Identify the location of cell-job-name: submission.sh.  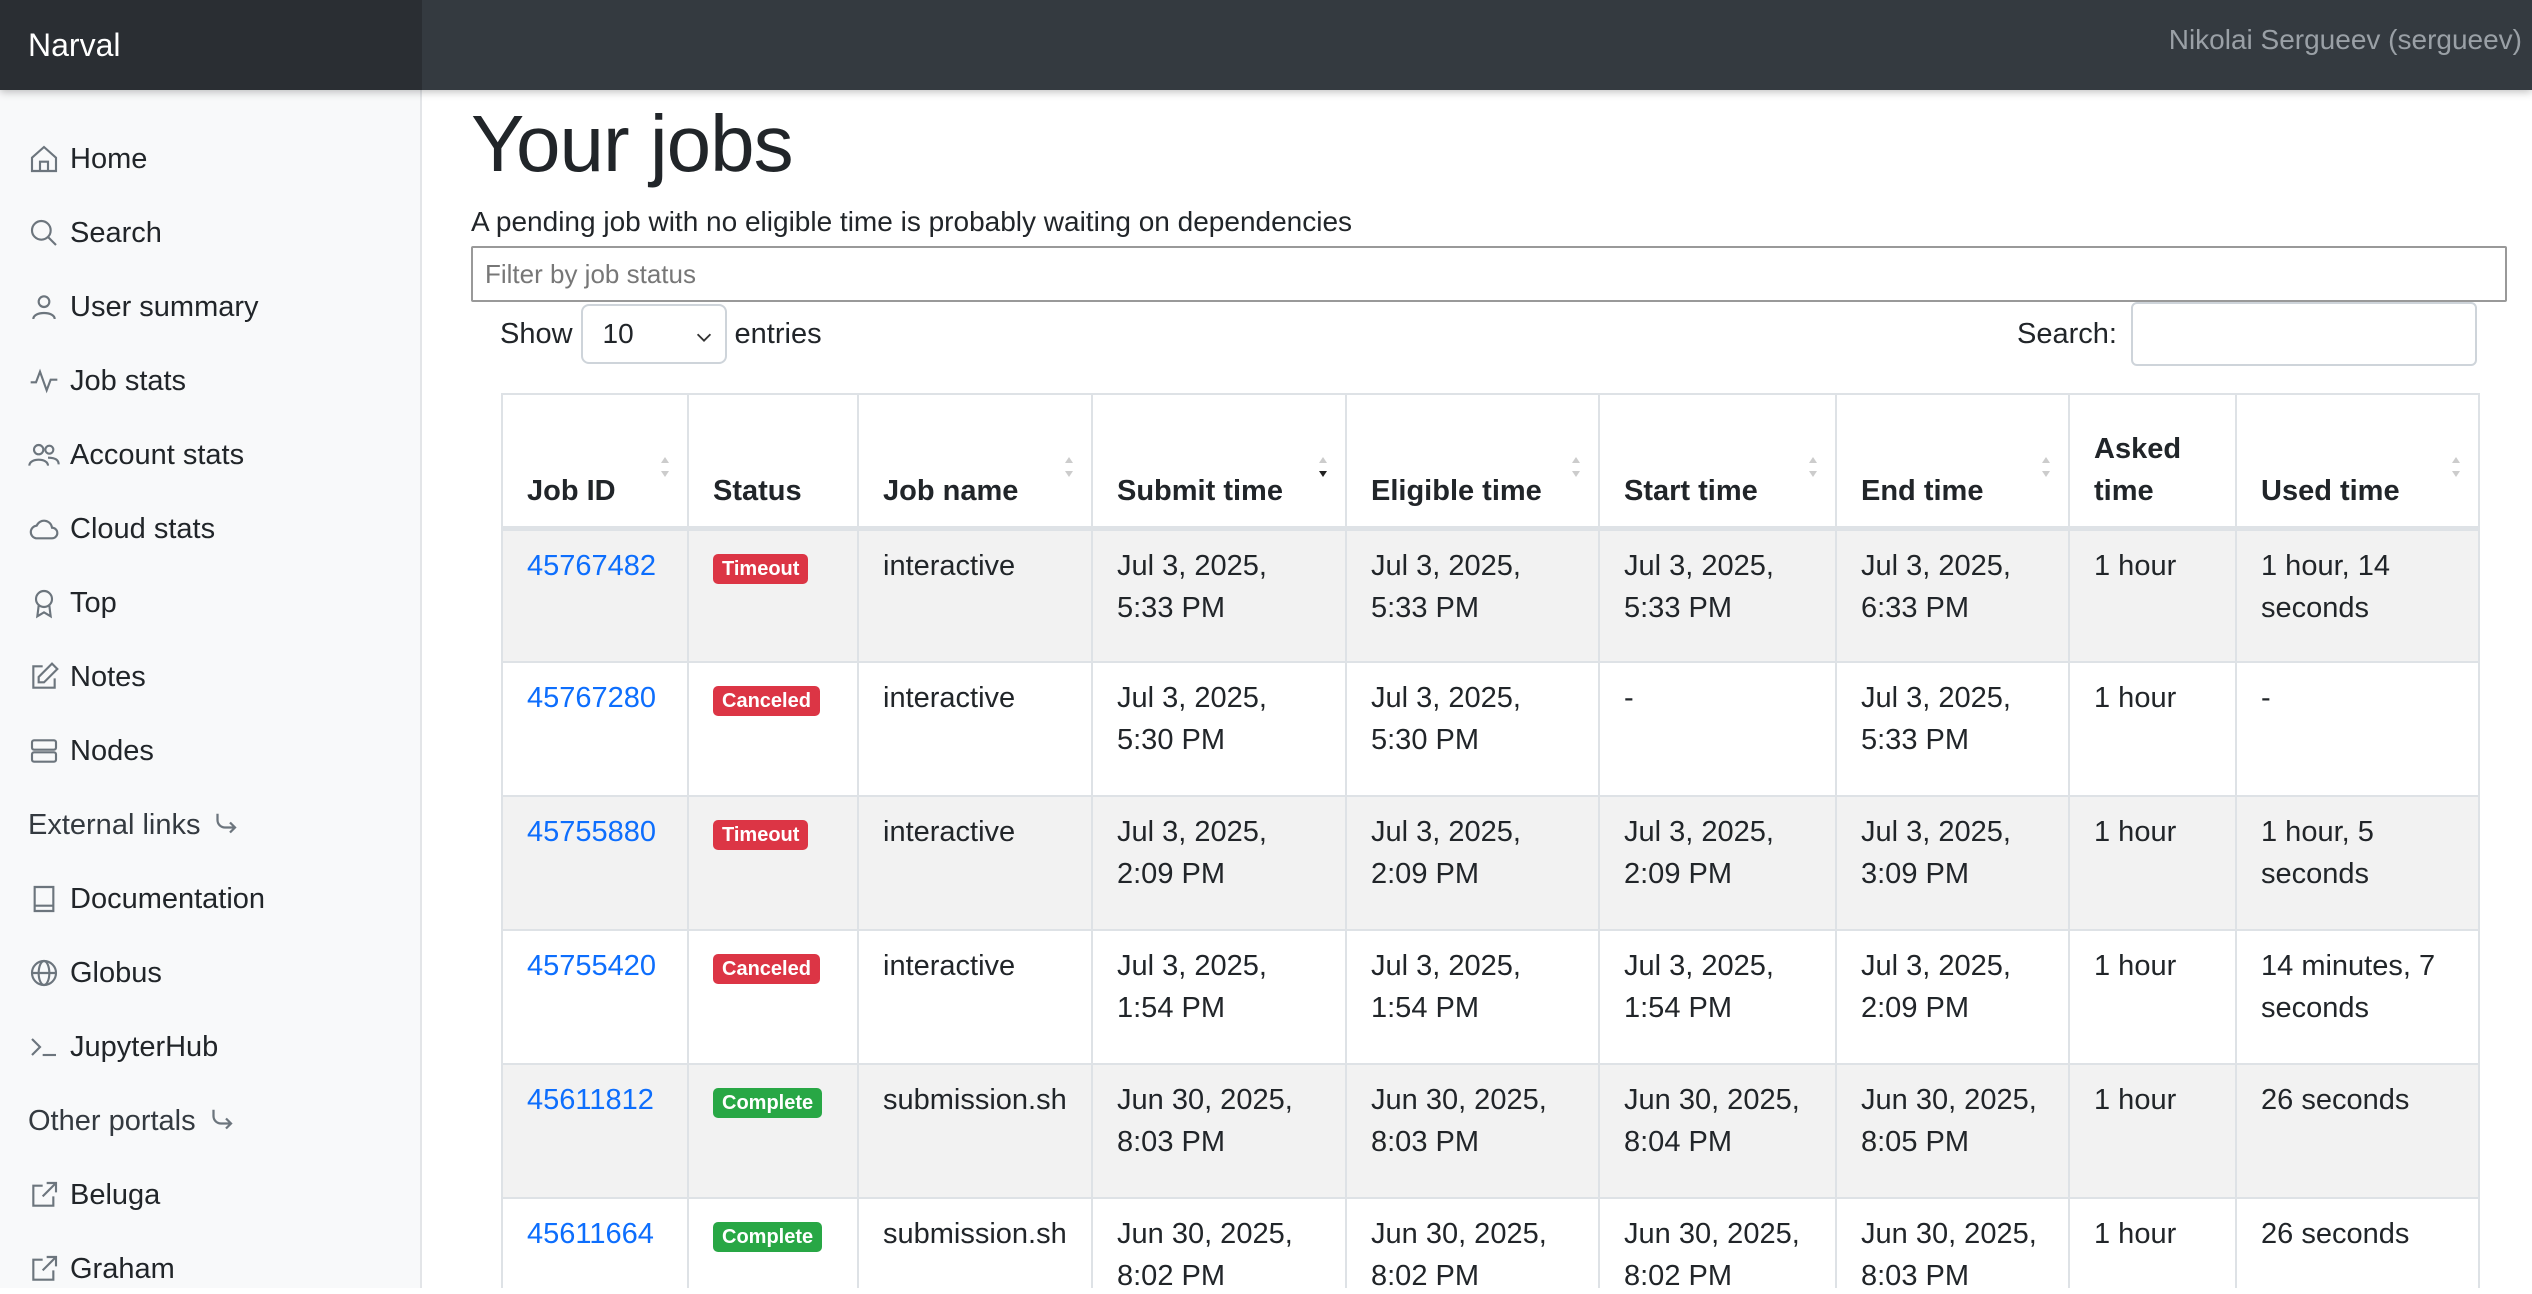
(975, 1242).